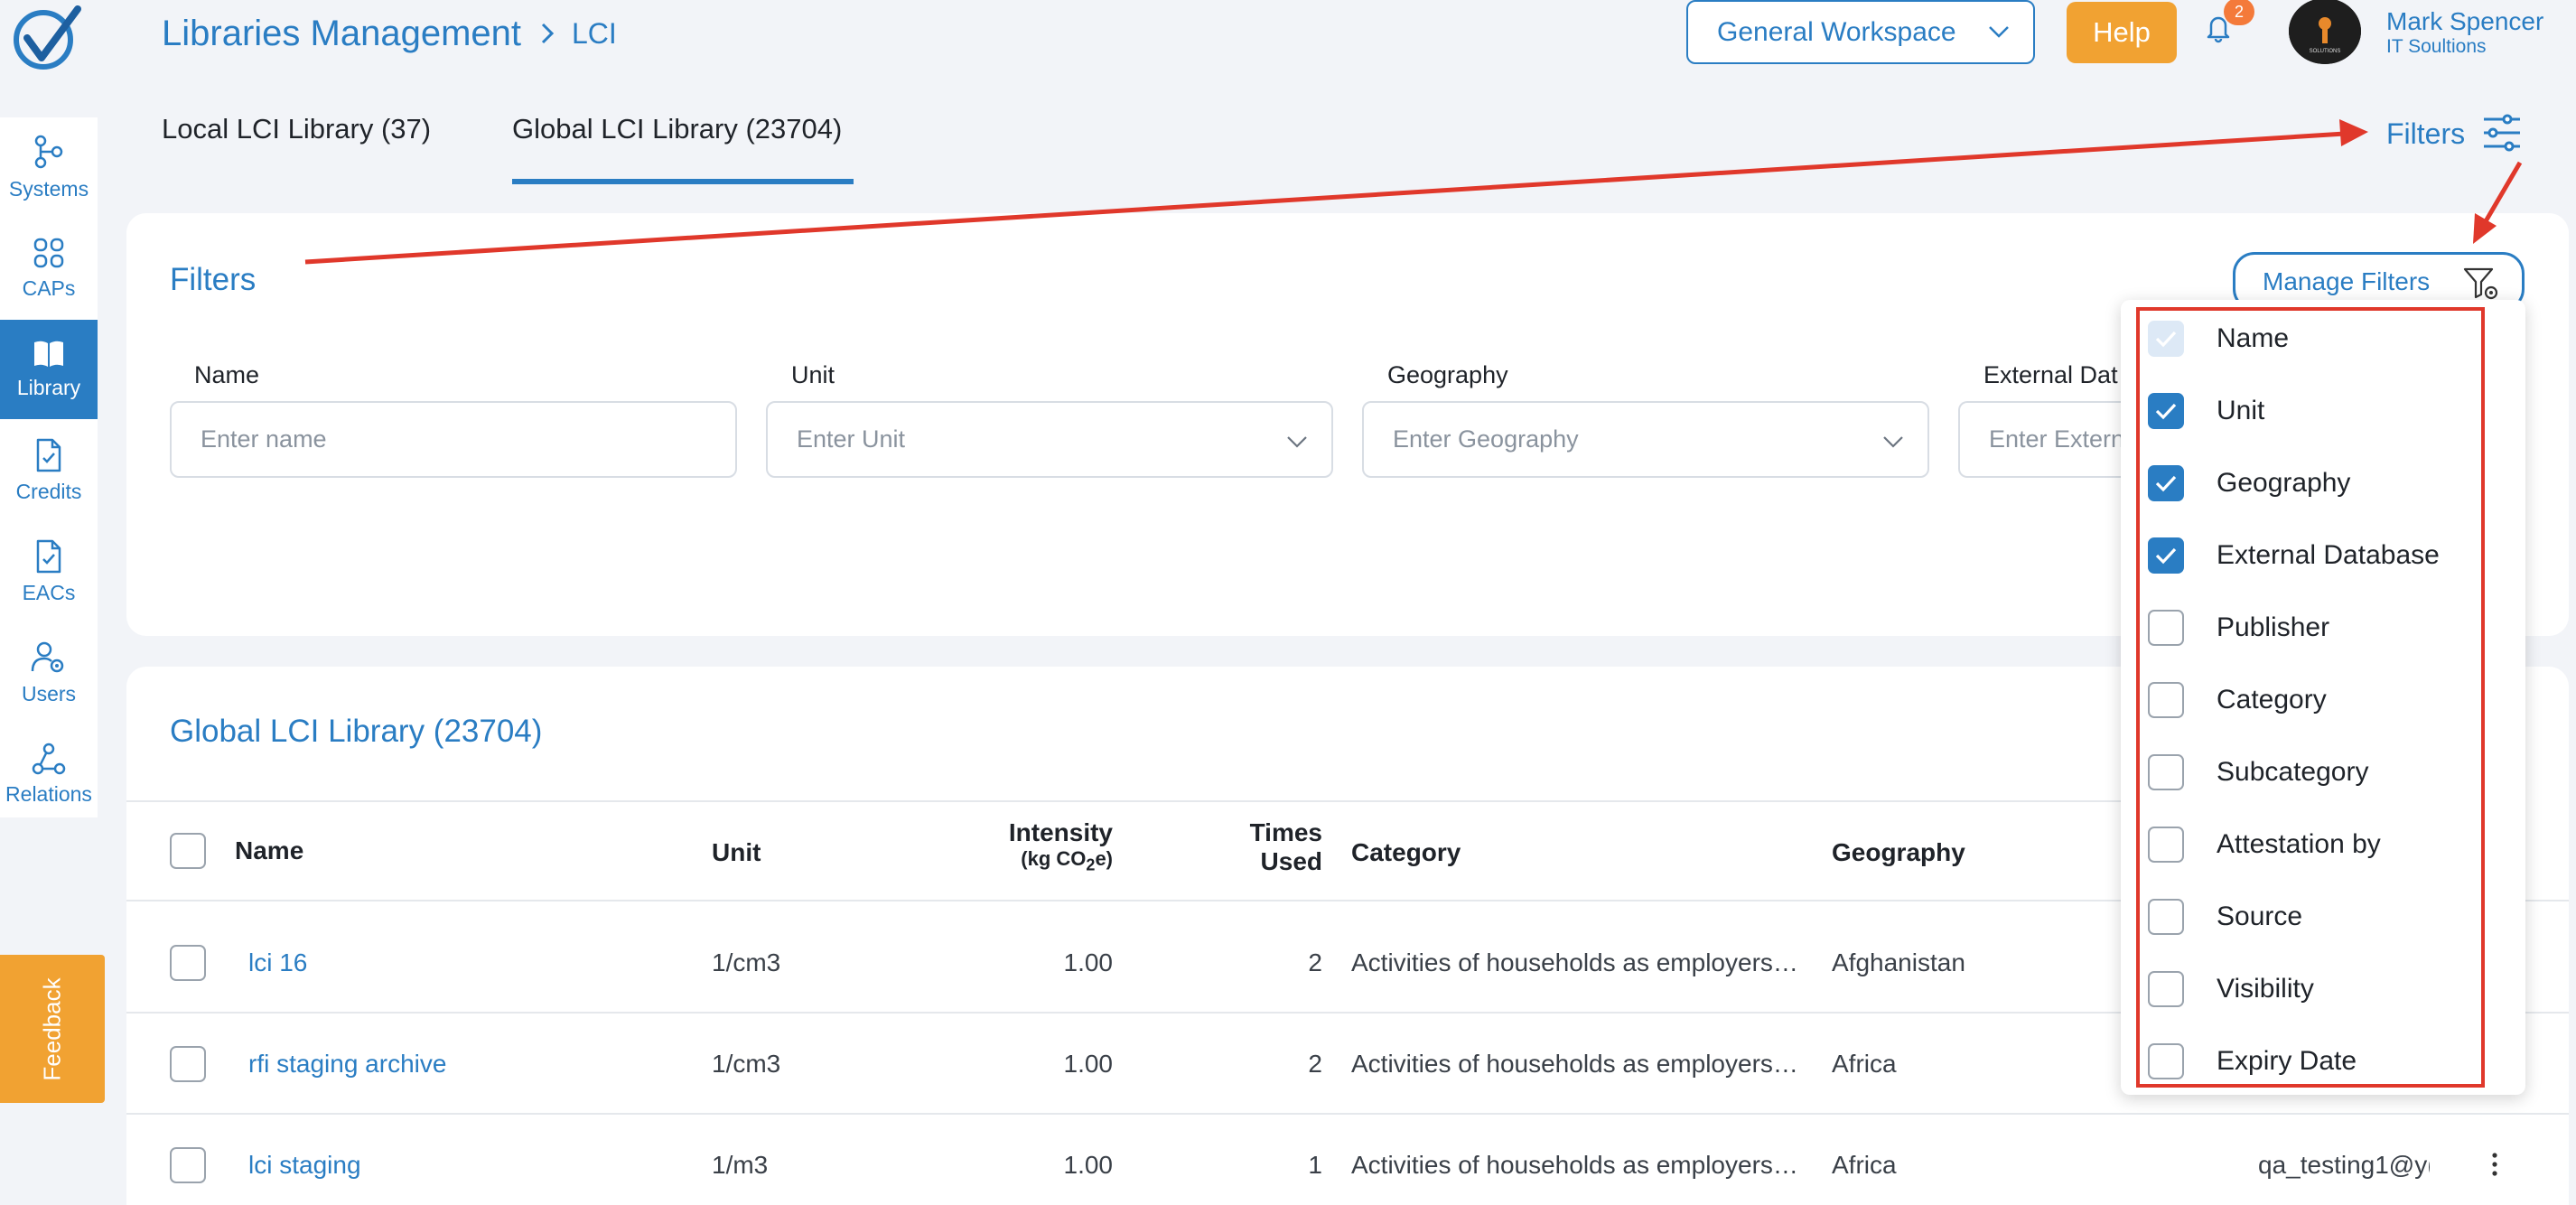 This screenshot has width=2576, height=1205. I want to click on annotation-arrows, so click(1413, 192).